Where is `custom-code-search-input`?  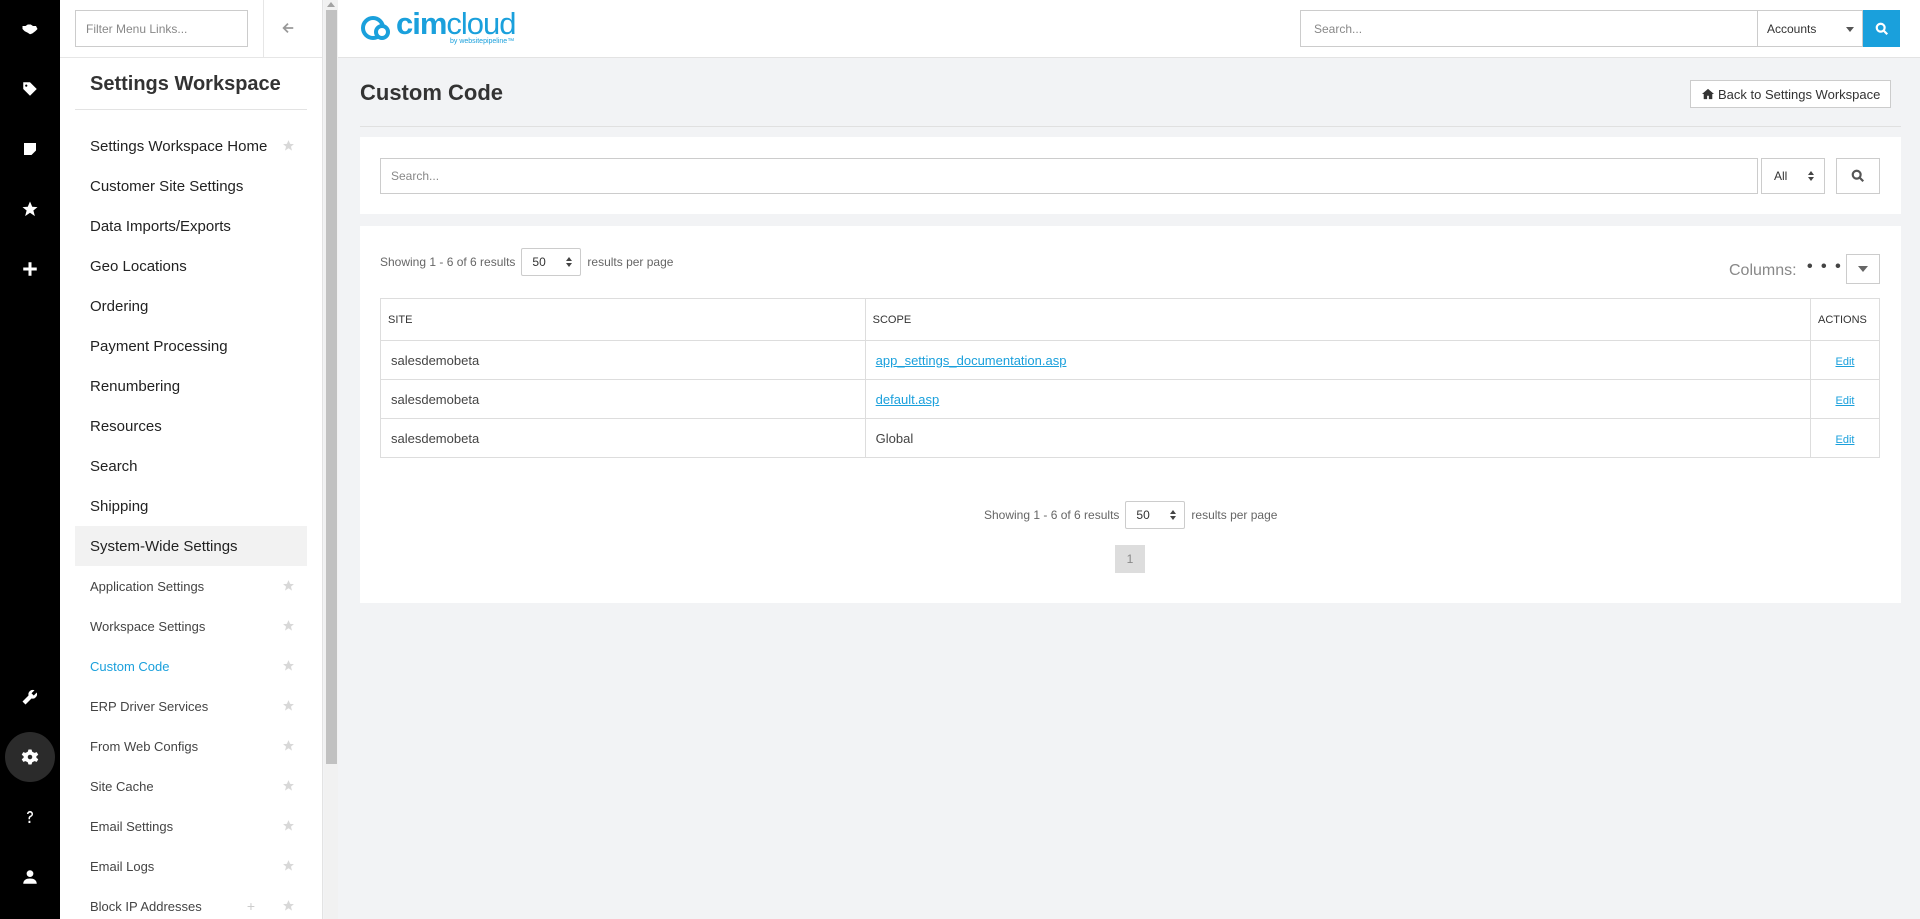 custom-code-search-input is located at coordinates (1069, 176).